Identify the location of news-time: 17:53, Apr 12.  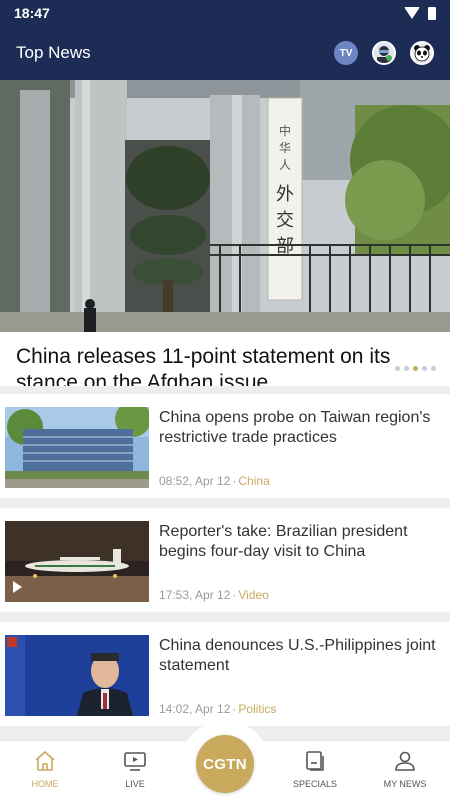
(195, 595).